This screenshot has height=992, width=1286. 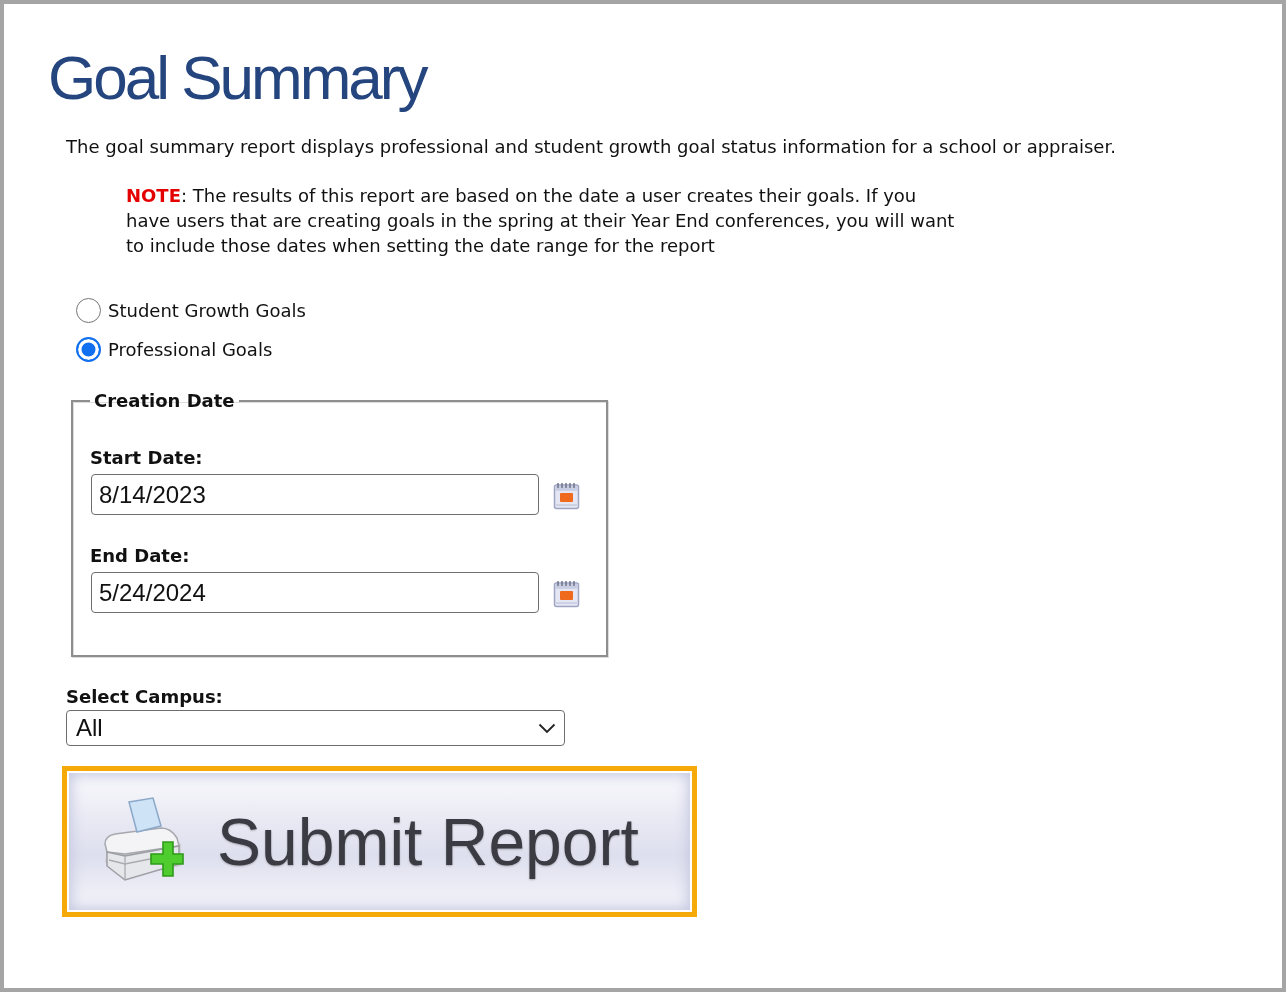 I want to click on group-legend: Creation Date, so click(x=164, y=401).